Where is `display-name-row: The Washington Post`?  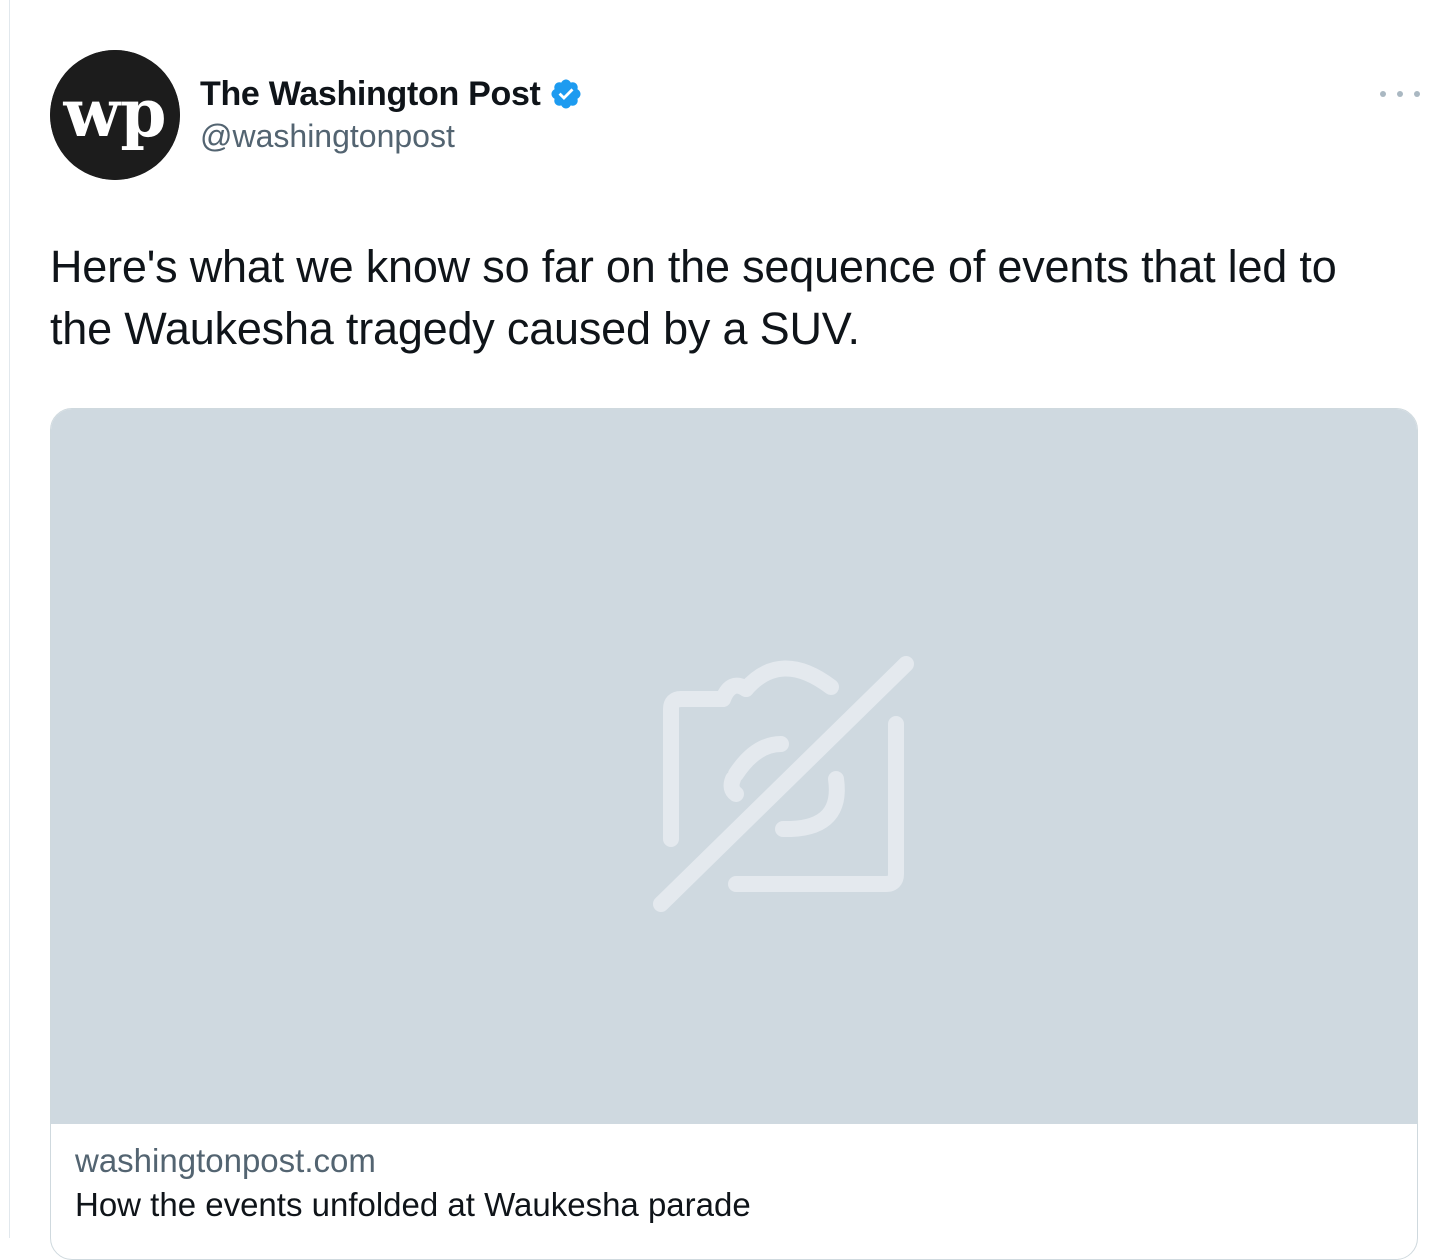
display-name-row: The Washington Post is located at coordinates (391, 94).